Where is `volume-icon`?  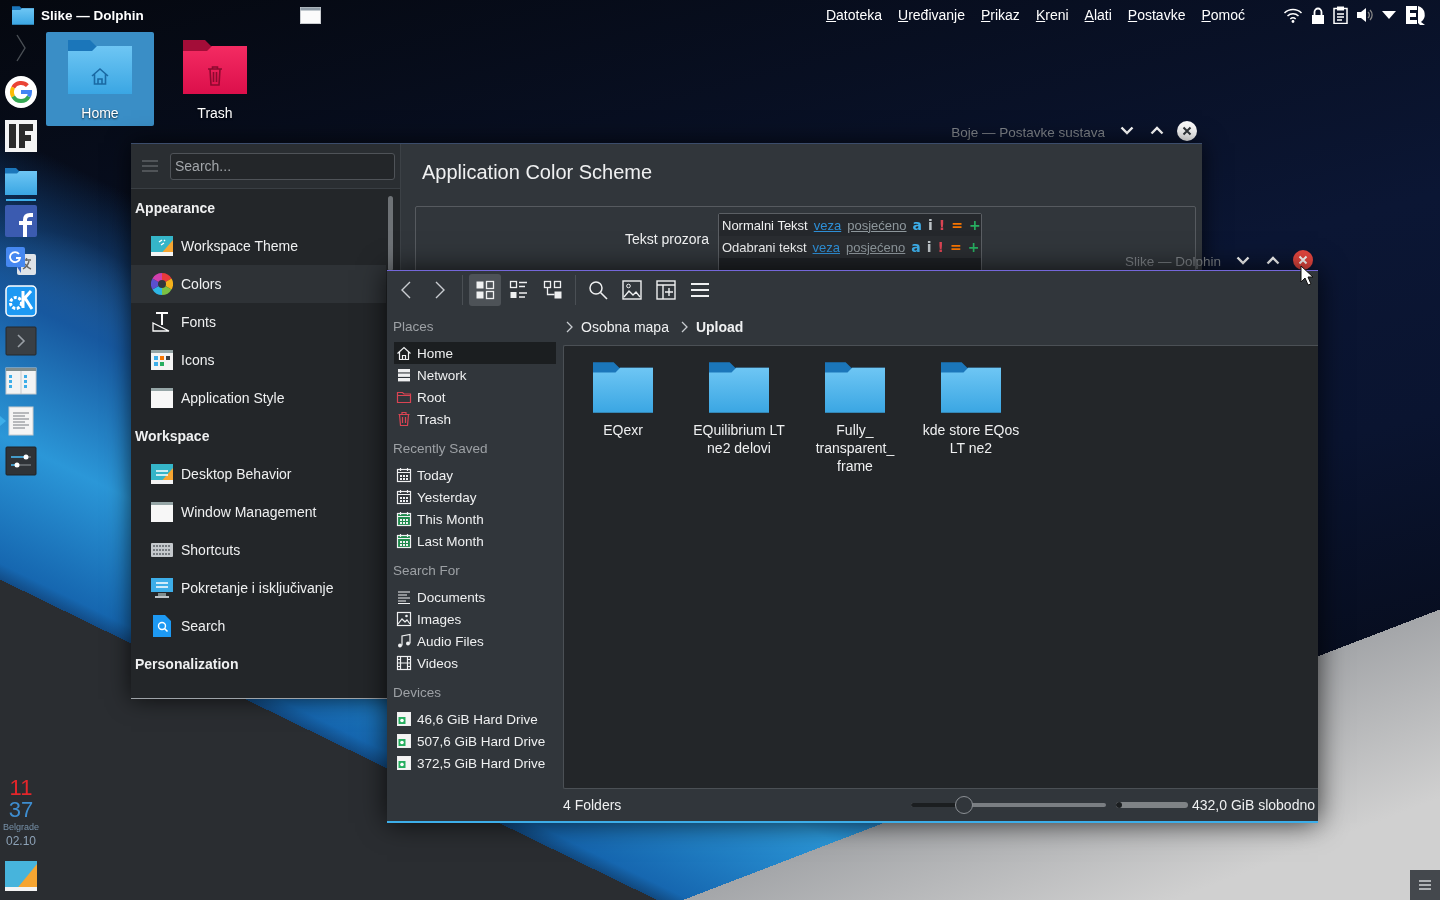
volume-icon is located at coordinates (1365, 15).